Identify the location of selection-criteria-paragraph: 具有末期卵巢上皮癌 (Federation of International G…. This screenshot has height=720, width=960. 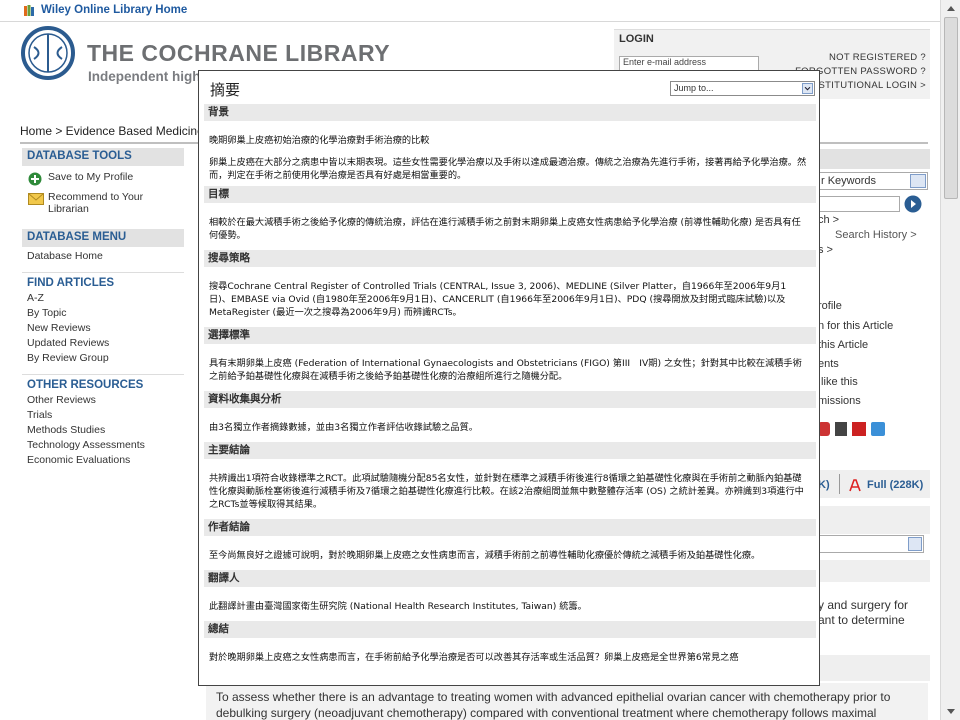
(505, 370).